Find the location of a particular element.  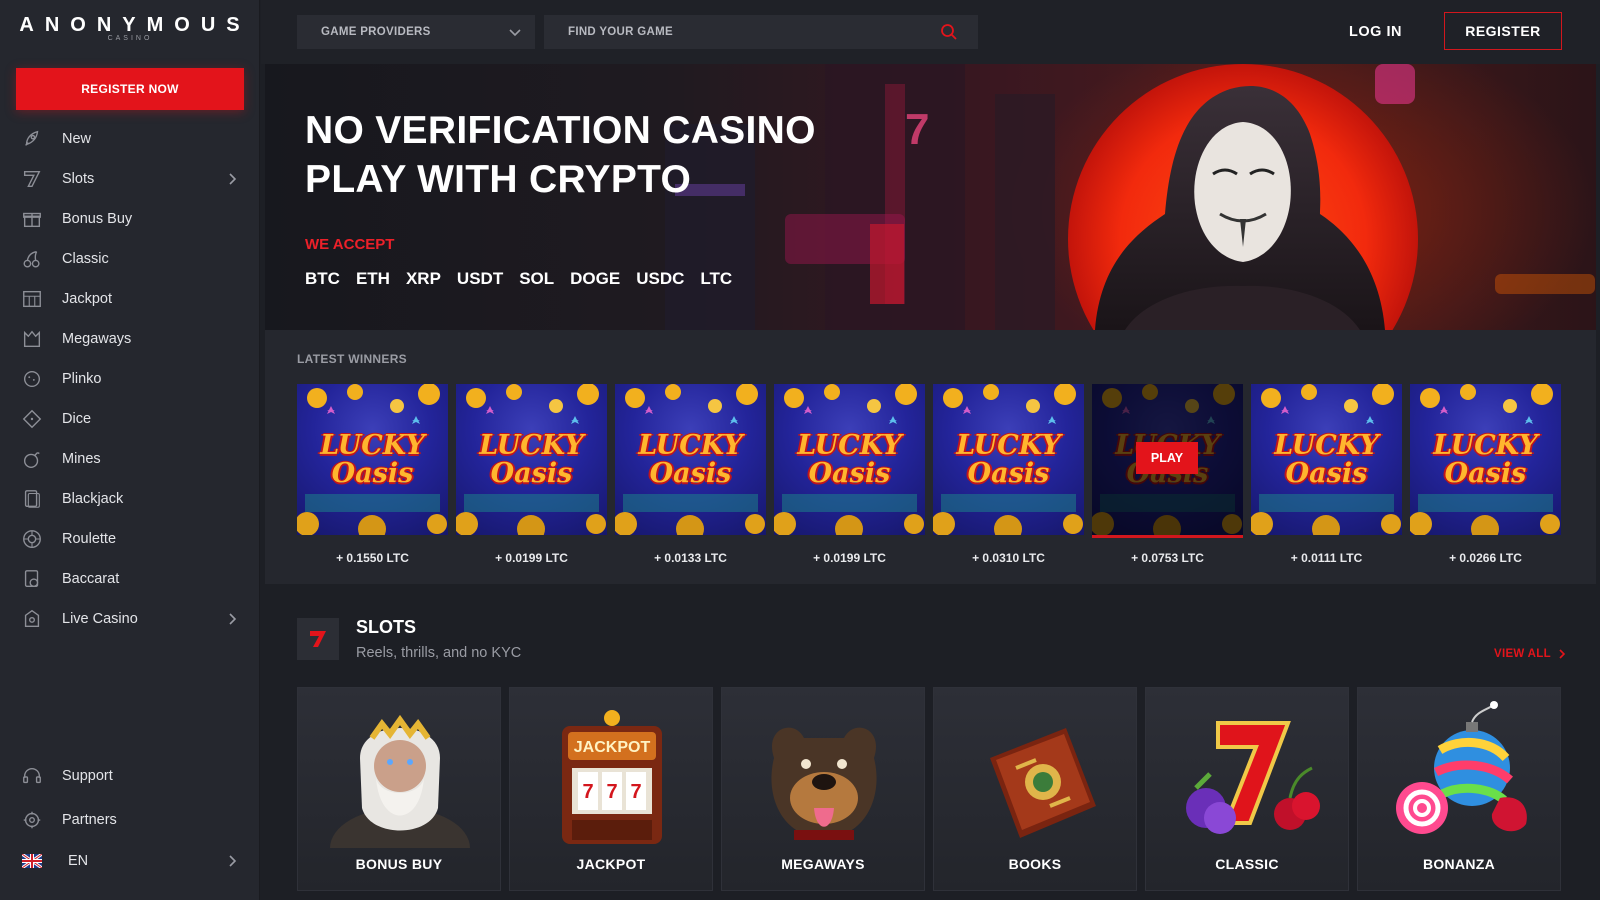

winner-card: LUCKY OasisPLAY + 0.0753 LTC is located at coordinates (1167, 474).